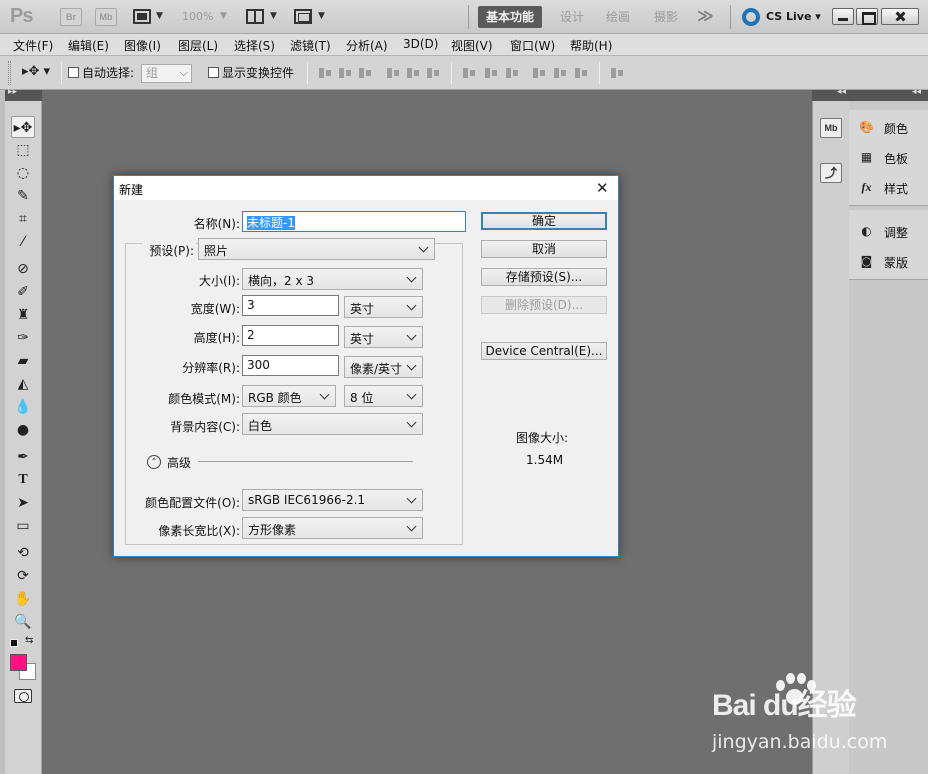  What do you see at coordinates (867, 16) in the screenshot?
I see `maximize-button` at bounding box center [867, 16].